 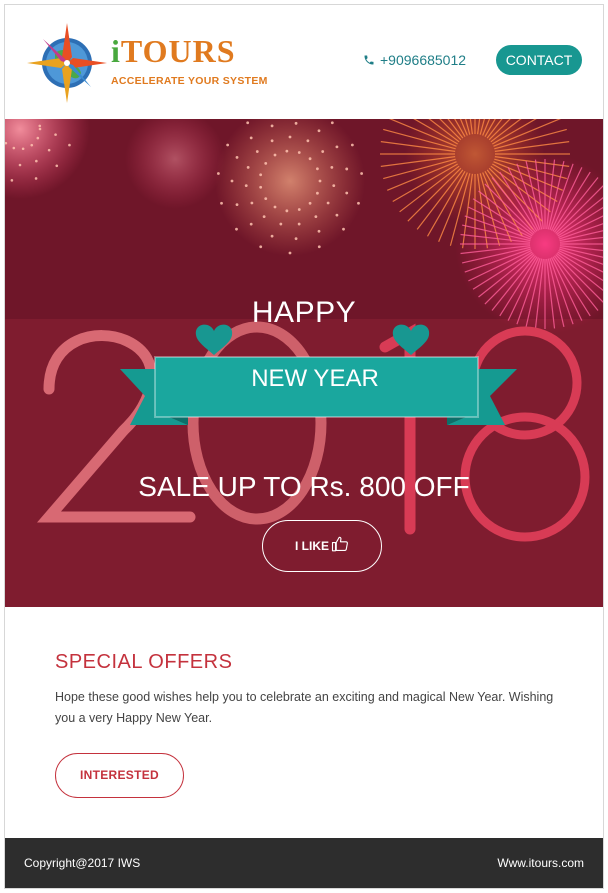 I want to click on brand-tagline: ACCELERATE YOUR SYSTEM, so click(x=189, y=81).